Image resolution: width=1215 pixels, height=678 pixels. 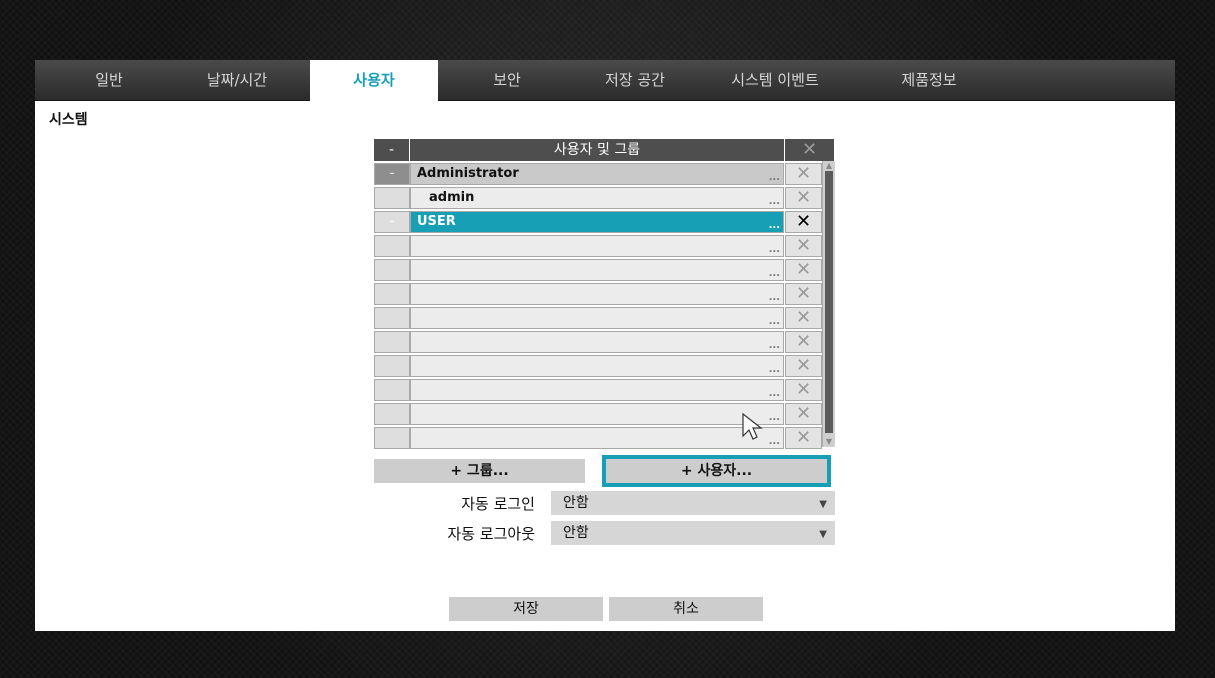 I want to click on row-name: admin, so click(x=452, y=197).